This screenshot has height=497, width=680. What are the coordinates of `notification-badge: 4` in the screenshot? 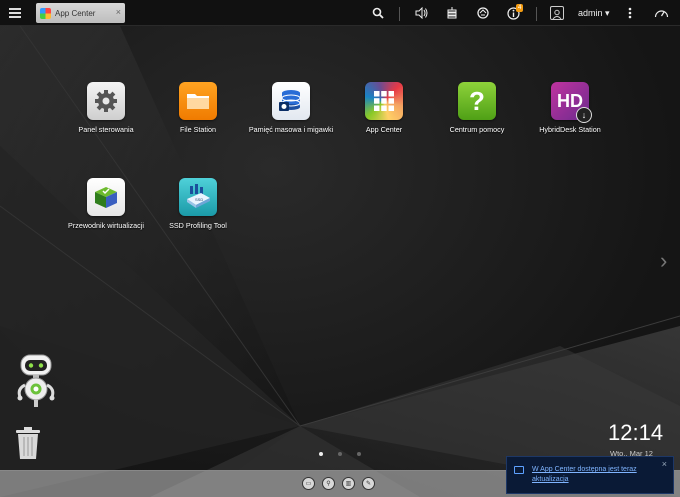 It's located at (520, 8).